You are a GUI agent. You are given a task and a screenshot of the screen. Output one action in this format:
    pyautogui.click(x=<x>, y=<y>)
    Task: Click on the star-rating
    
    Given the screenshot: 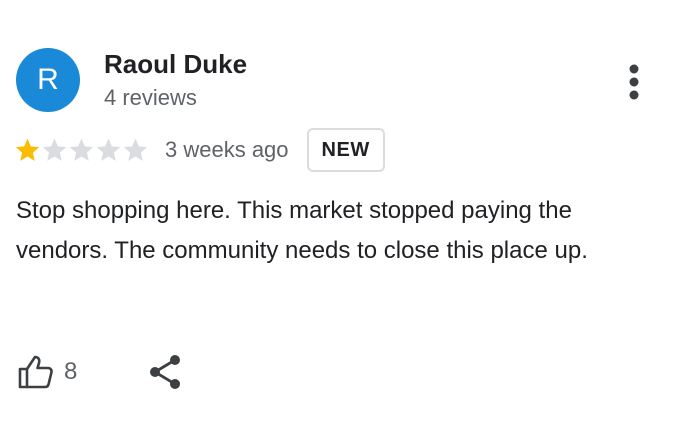 What is the action you would take?
    pyautogui.click(x=81, y=150)
    